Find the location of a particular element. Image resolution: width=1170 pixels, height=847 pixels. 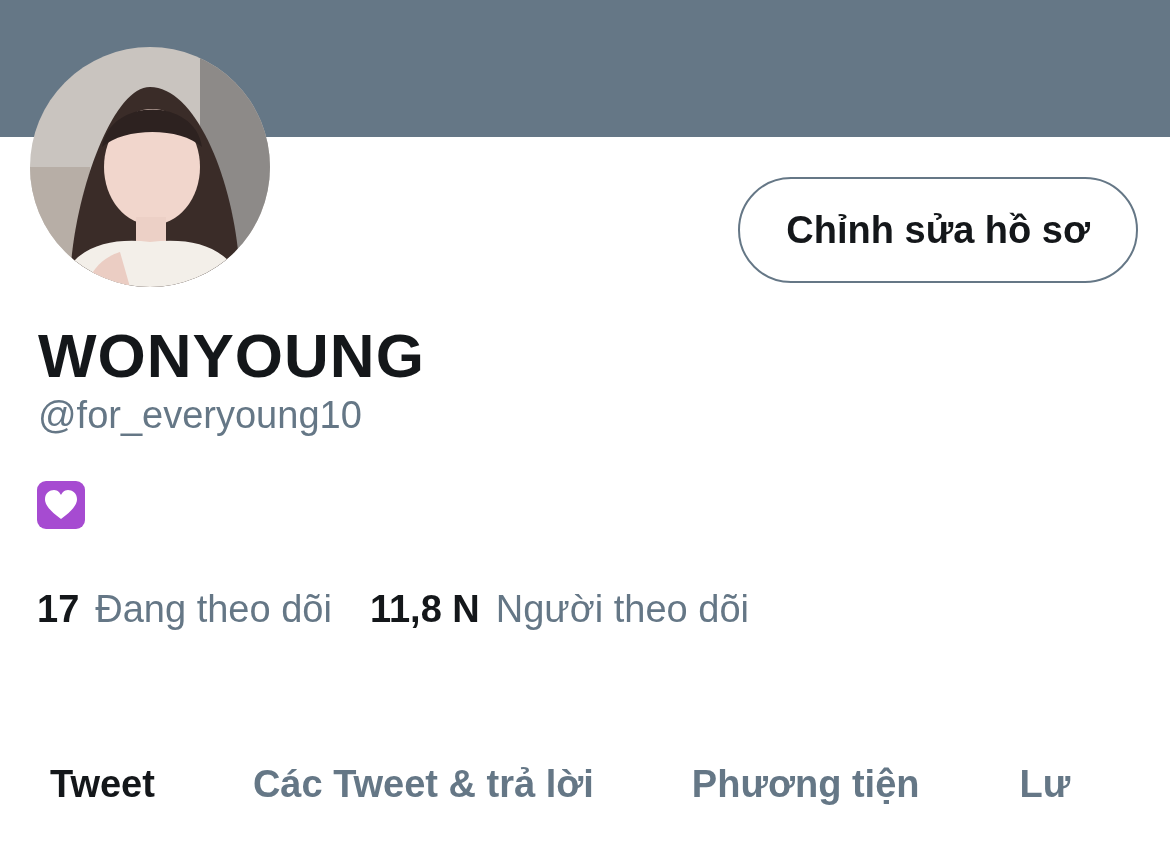

stat-count: 17 is located at coordinates (58, 609).